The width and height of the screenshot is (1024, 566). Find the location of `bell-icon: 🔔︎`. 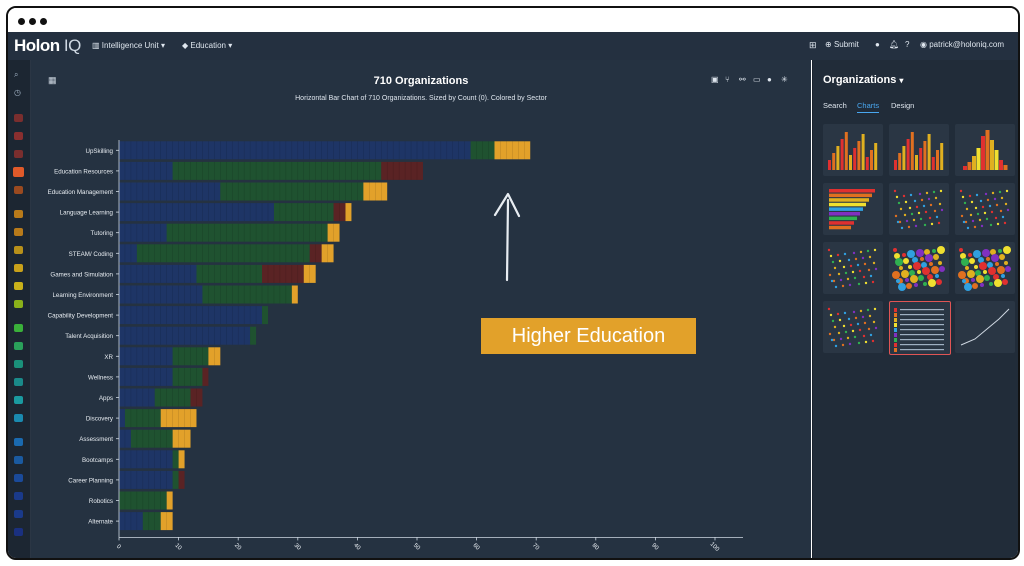

bell-icon: 🔔︎ is located at coordinates (894, 44).